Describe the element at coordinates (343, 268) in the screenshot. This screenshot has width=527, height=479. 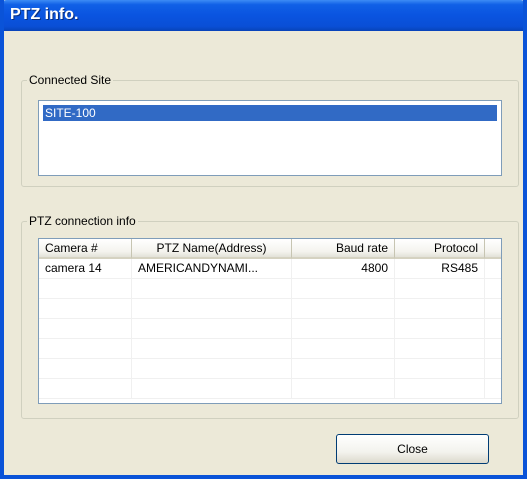
I see `cell-baud-rate: 4800` at that location.